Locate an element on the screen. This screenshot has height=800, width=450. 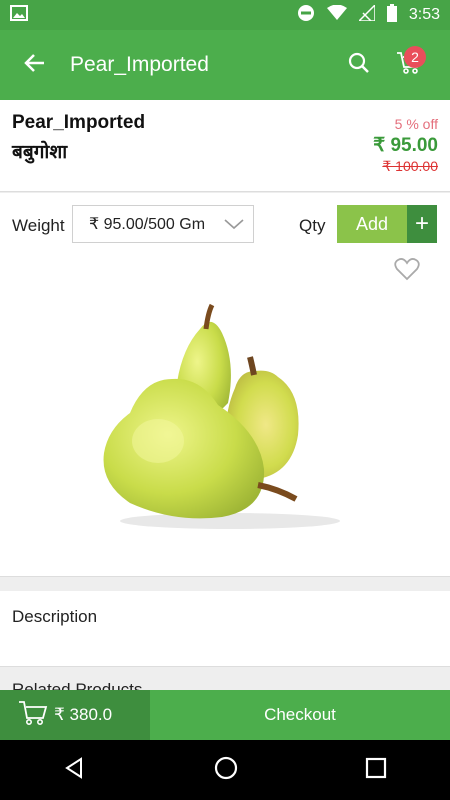
selling-price: ₹ 95.00 is located at coordinates (405, 145).